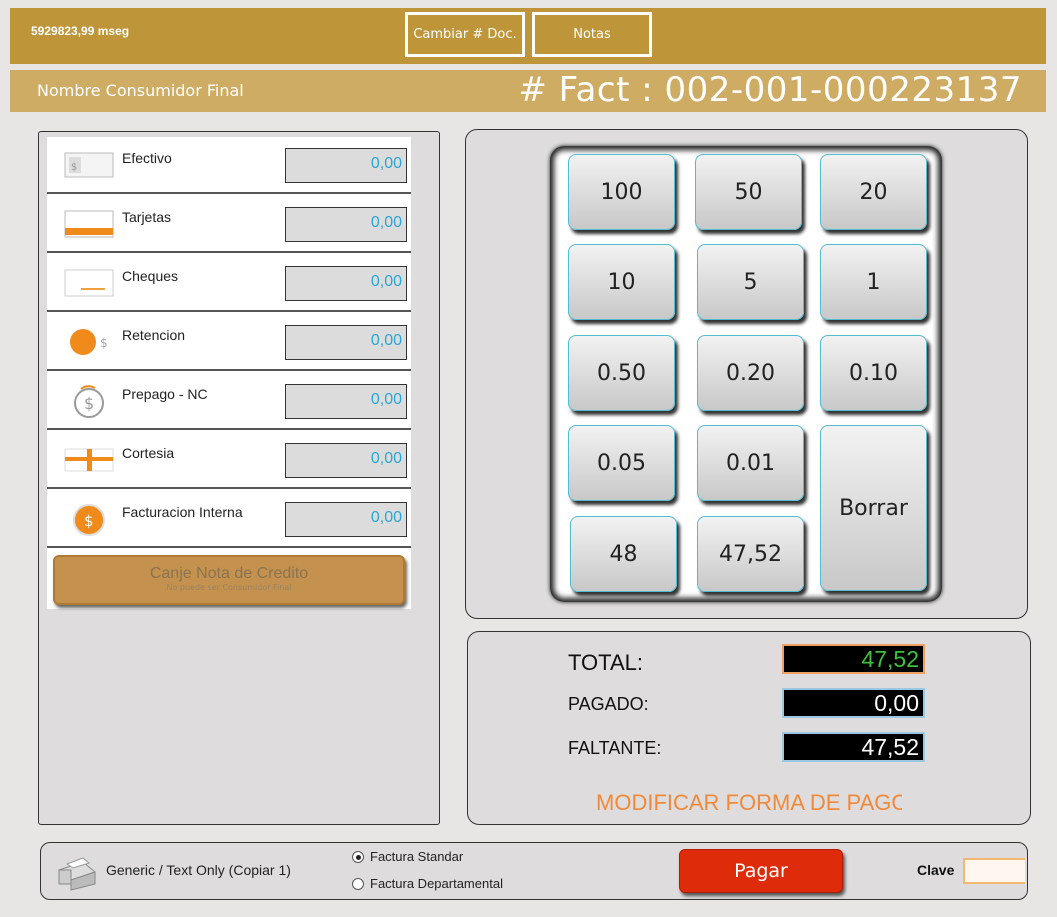  Describe the element at coordinates (770, 90) in the screenshot. I see `invoice-number: # Fact : 002-001-000223137` at that location.